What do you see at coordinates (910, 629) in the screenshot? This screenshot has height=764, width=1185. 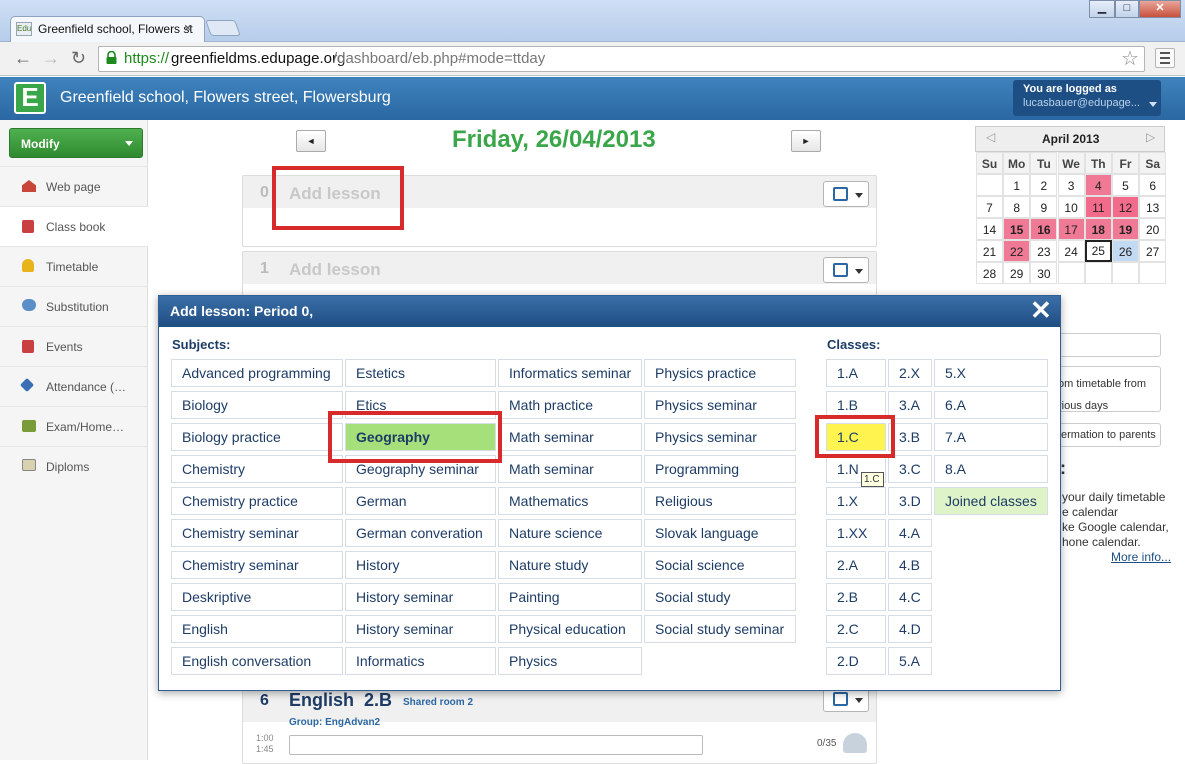 I see `class-option: 4.D` at bounding box center [910, 629].